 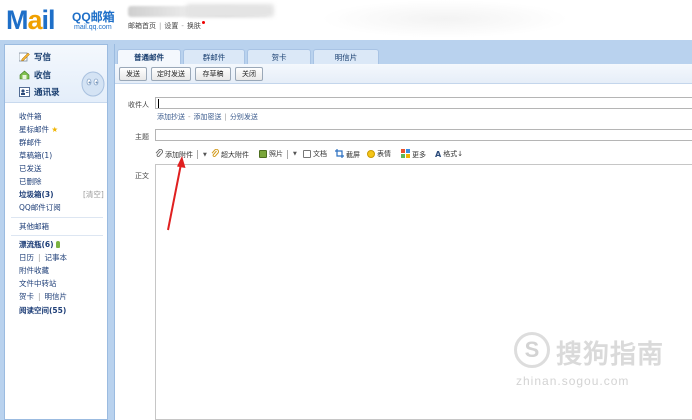 I want to click on more-button: 更多, so click(x=413, y=154).